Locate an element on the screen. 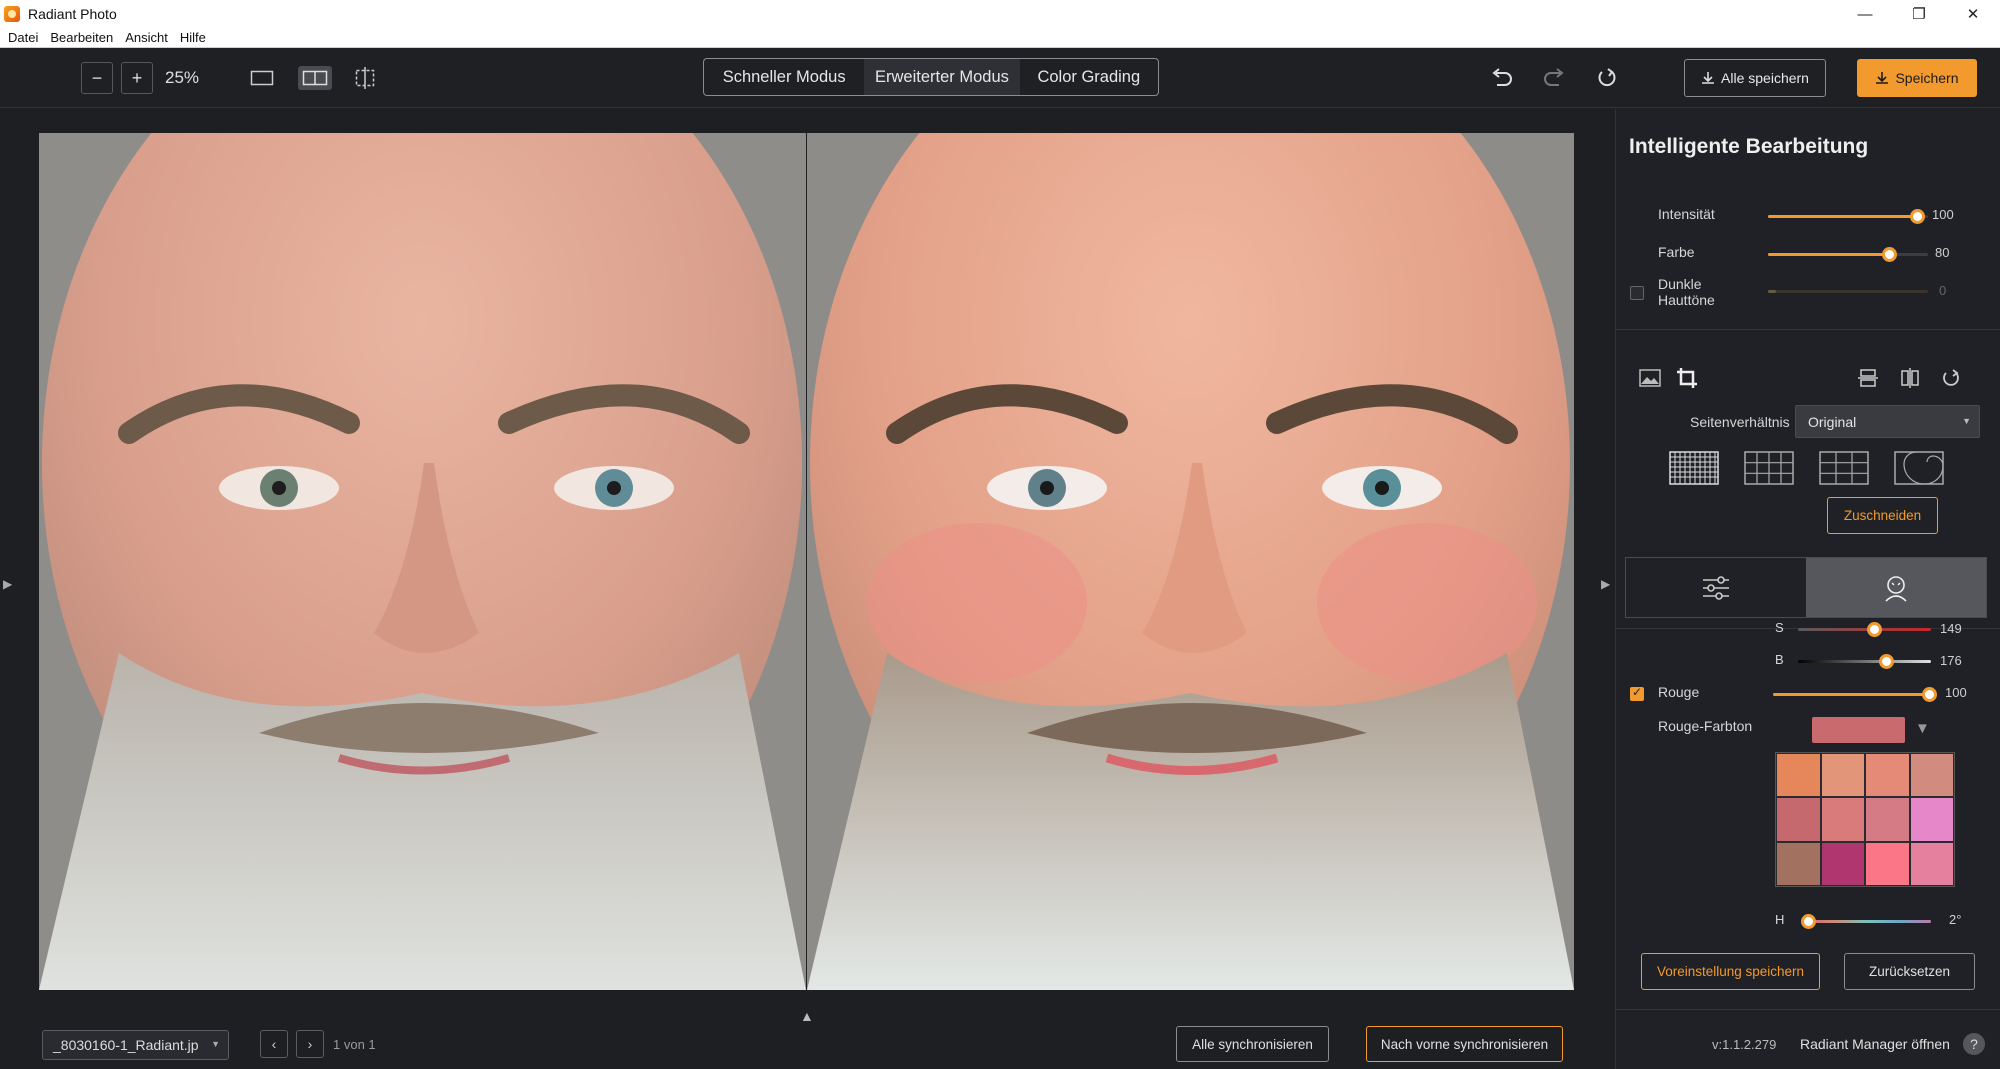 Image resolution: width=2000 pixels, height=1069 pixels. download-icon is located at coordinates (1708, 78).